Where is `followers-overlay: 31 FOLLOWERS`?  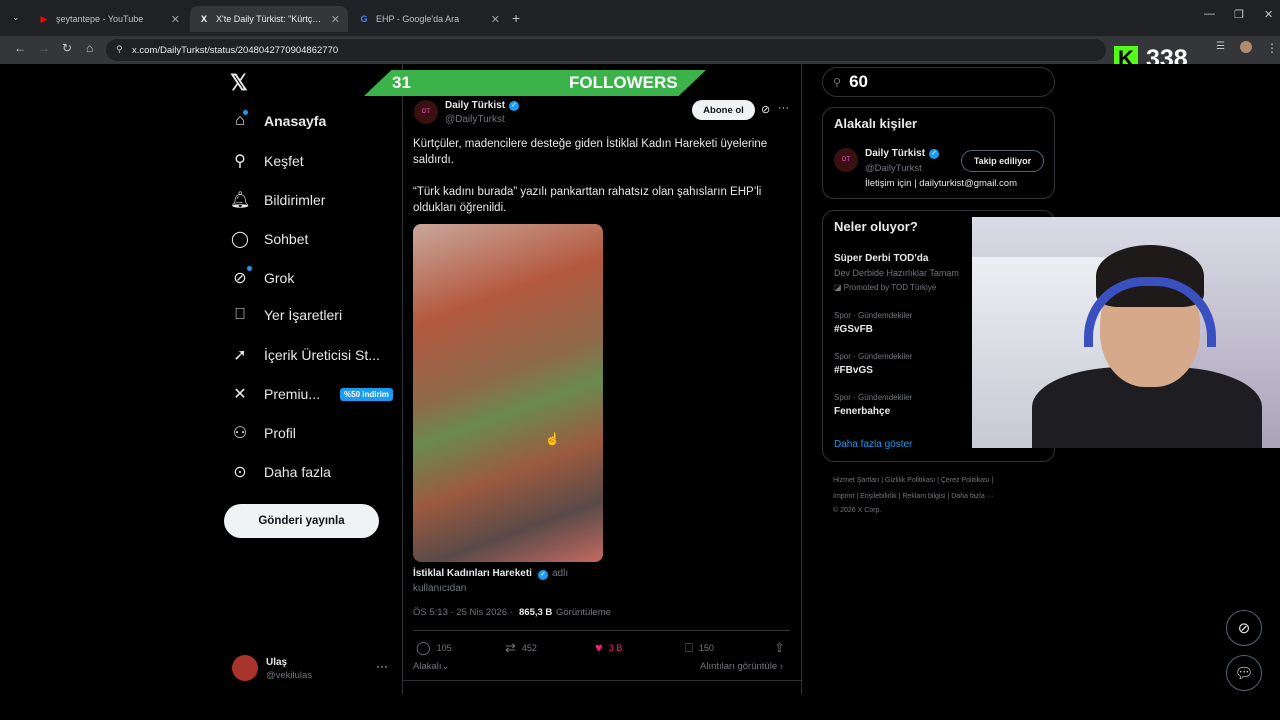 followers-overlay: 31 FOLLOWERS is located at coordinates (535, 83).